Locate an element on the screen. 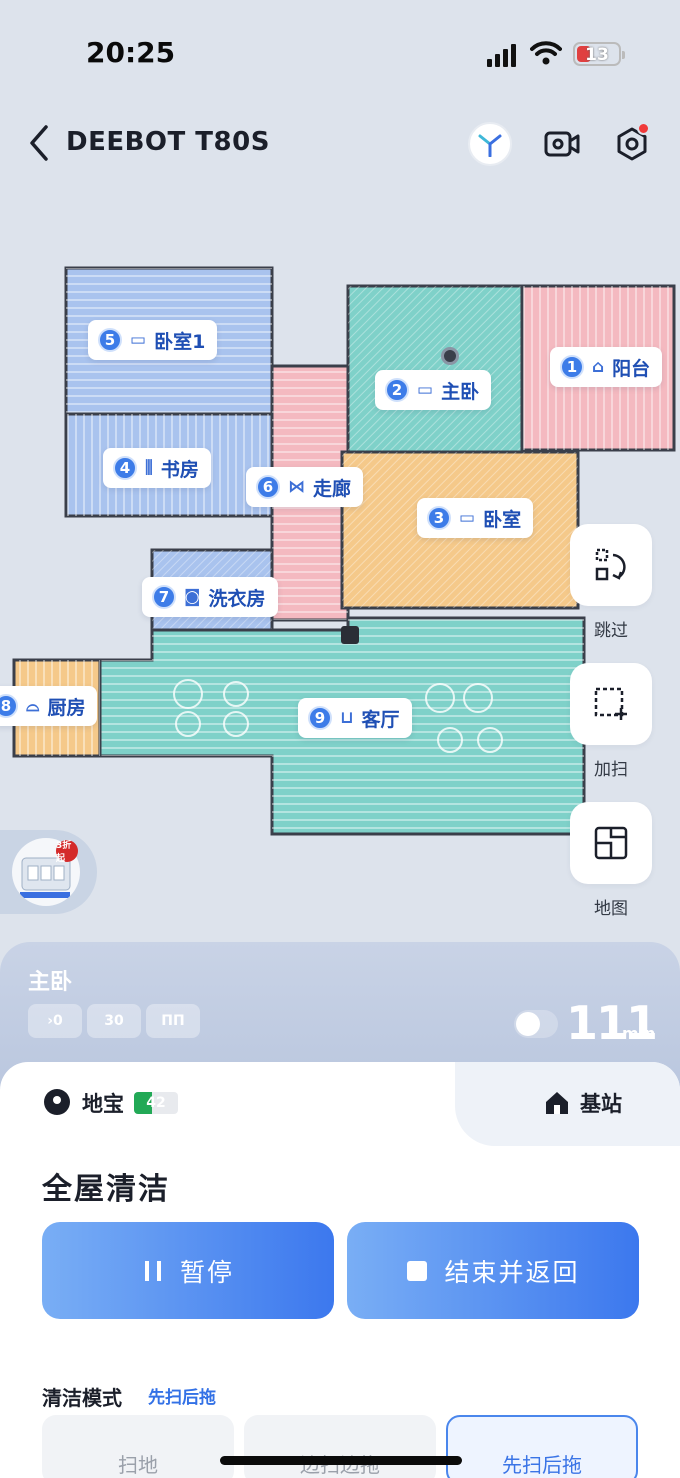 The height and width of the screenshot is (1478, 680). room-label-8: 8 ⌓ 厨房 is located at coordinates (49, 706).